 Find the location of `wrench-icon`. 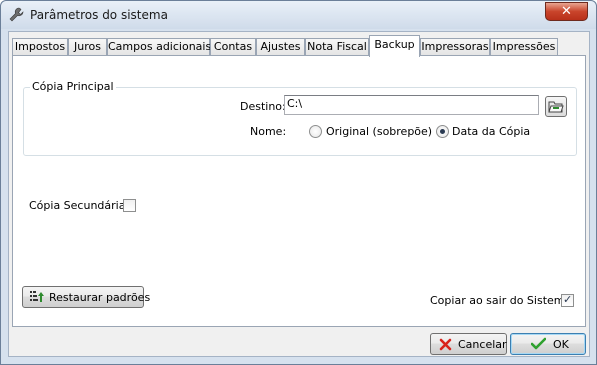

wrench-icon is located at coordinates (16, 14).